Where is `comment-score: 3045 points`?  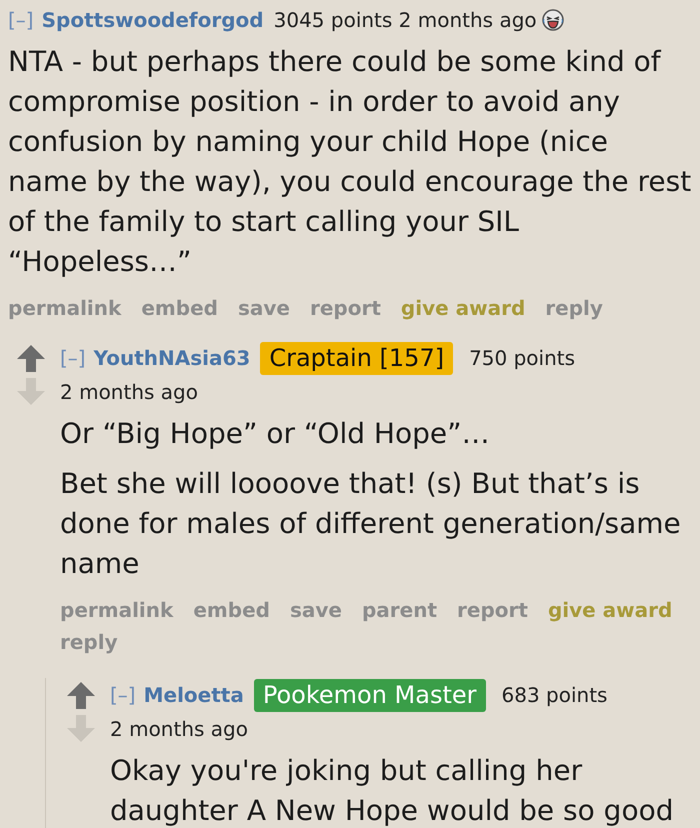
comment-score: 3045 points is located at coordinates (333, 20).